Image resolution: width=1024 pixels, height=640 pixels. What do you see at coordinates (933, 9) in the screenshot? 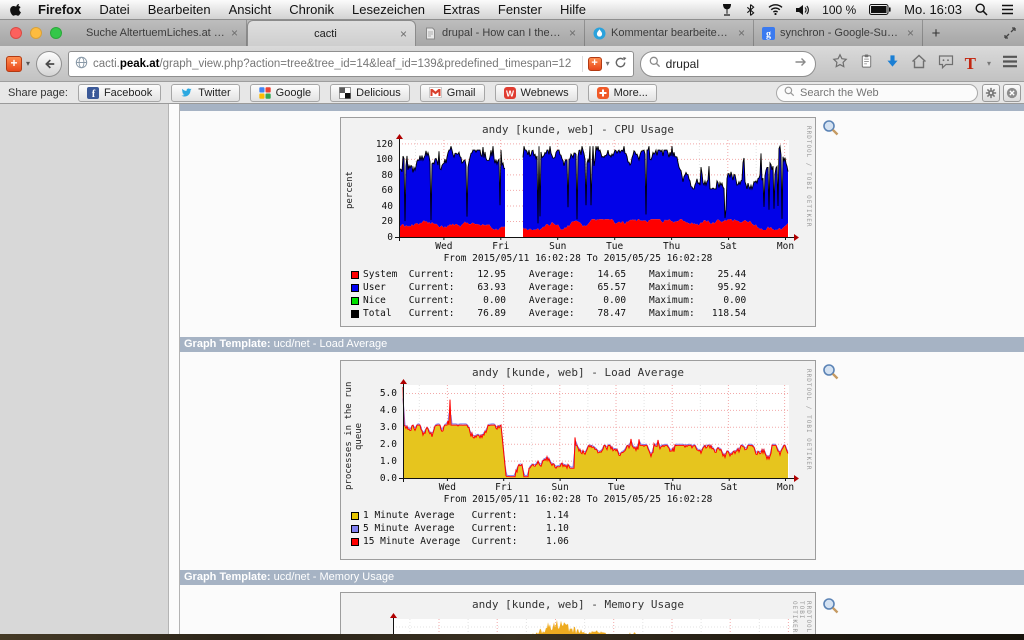
I see `menubar-clock: Mo. 16:03` at bounding box center [933, 9].